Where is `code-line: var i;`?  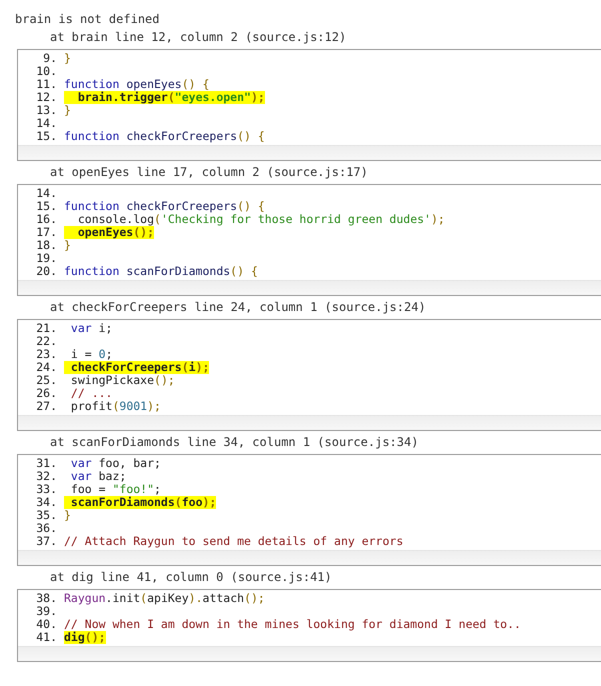
code-line: var i; is located at coordinates (91, 328).